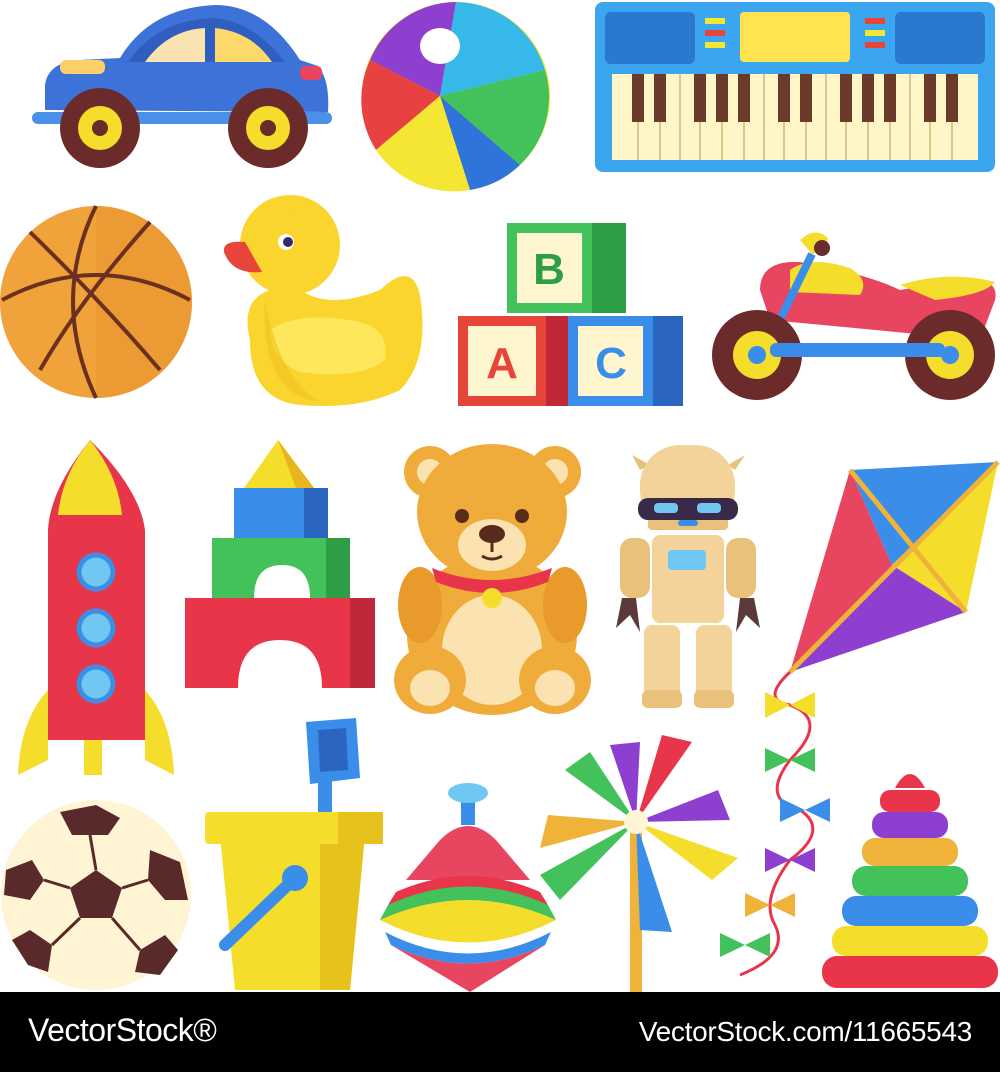 The width and height of the screenshot is (1000, 1072). I want to click on block-letter-b: B, so click(549, 269).